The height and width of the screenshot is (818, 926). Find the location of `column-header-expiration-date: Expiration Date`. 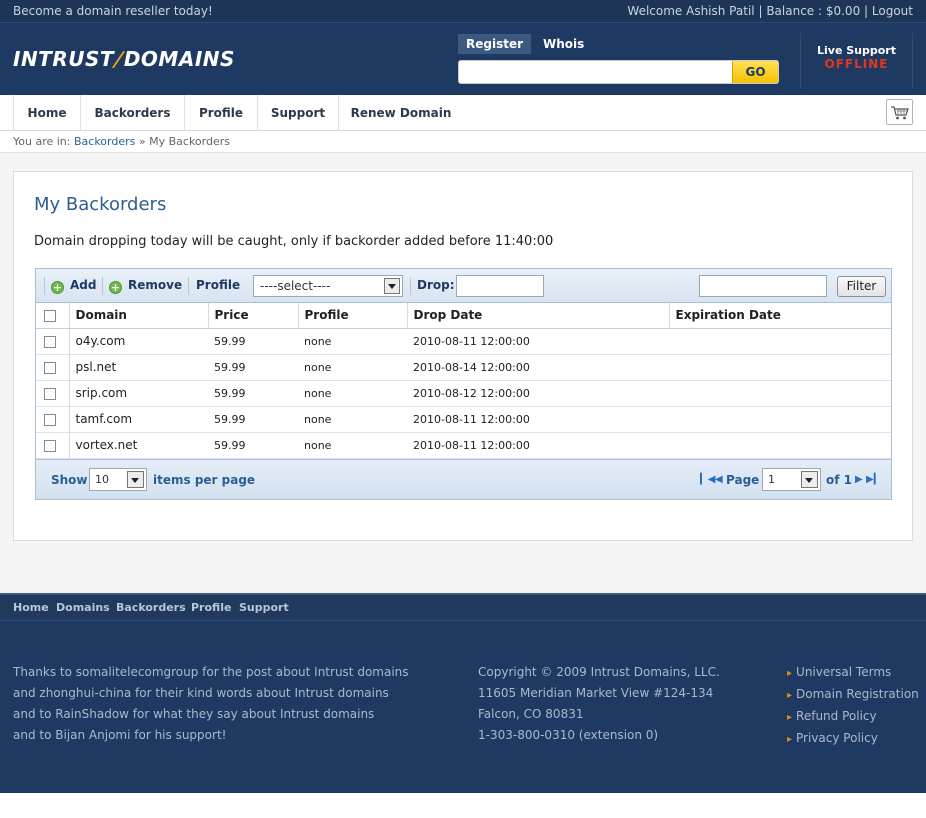

column-header-expiration-date: Expiration Date is located at coordinates (780, 316).